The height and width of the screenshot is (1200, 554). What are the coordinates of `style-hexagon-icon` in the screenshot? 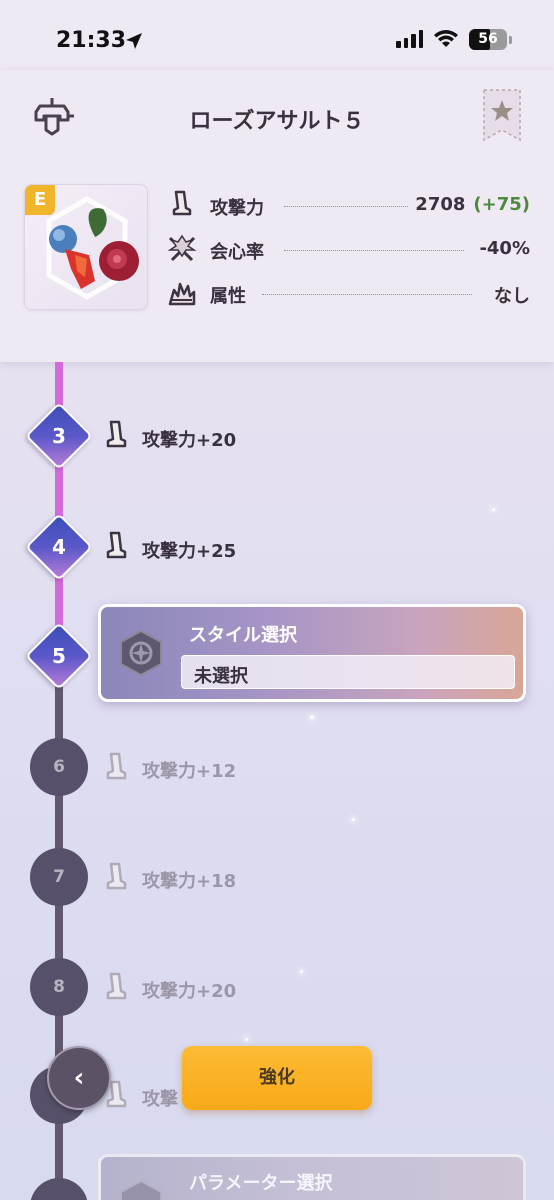 It's located at (141, 653).